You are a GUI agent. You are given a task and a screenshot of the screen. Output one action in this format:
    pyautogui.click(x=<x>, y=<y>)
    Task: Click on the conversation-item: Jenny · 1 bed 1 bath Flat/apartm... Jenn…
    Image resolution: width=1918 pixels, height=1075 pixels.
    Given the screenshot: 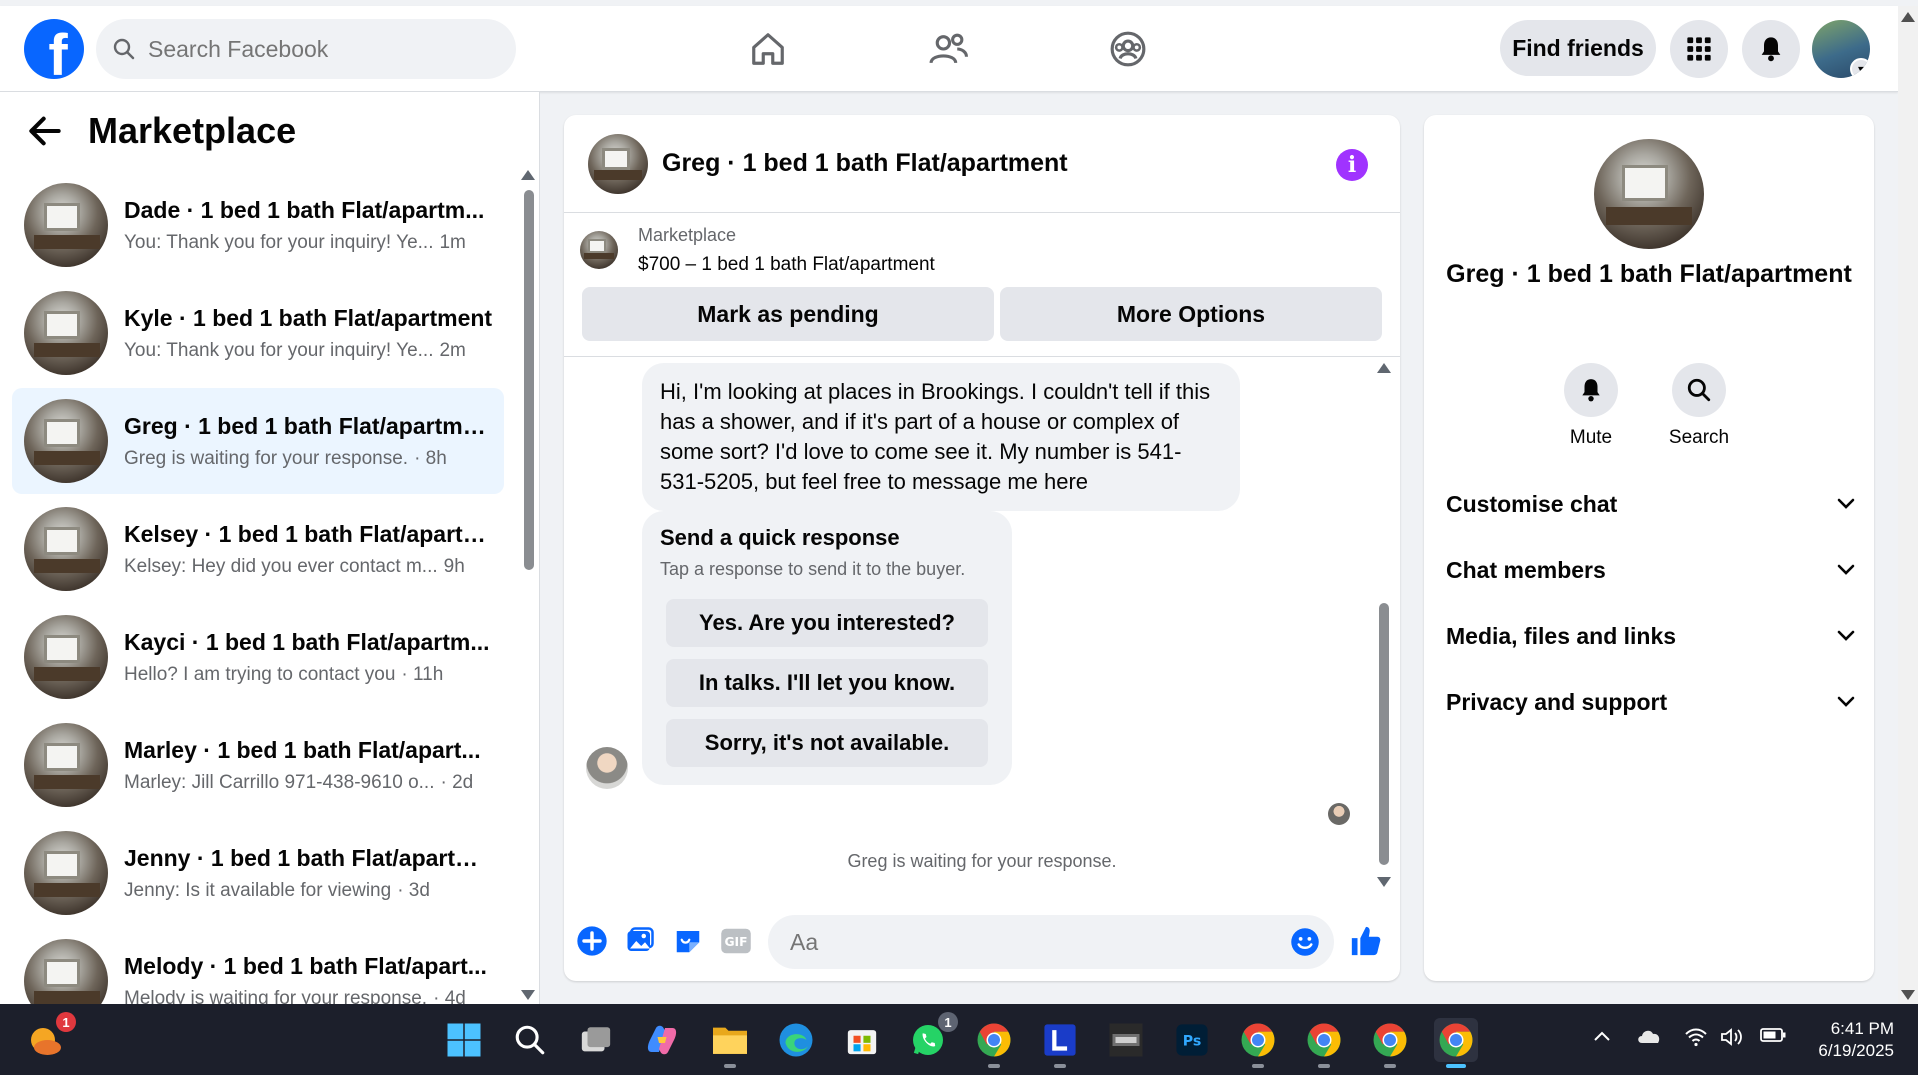 What is the action you would take?
    pyautogui.click(x=258, y=873)
    